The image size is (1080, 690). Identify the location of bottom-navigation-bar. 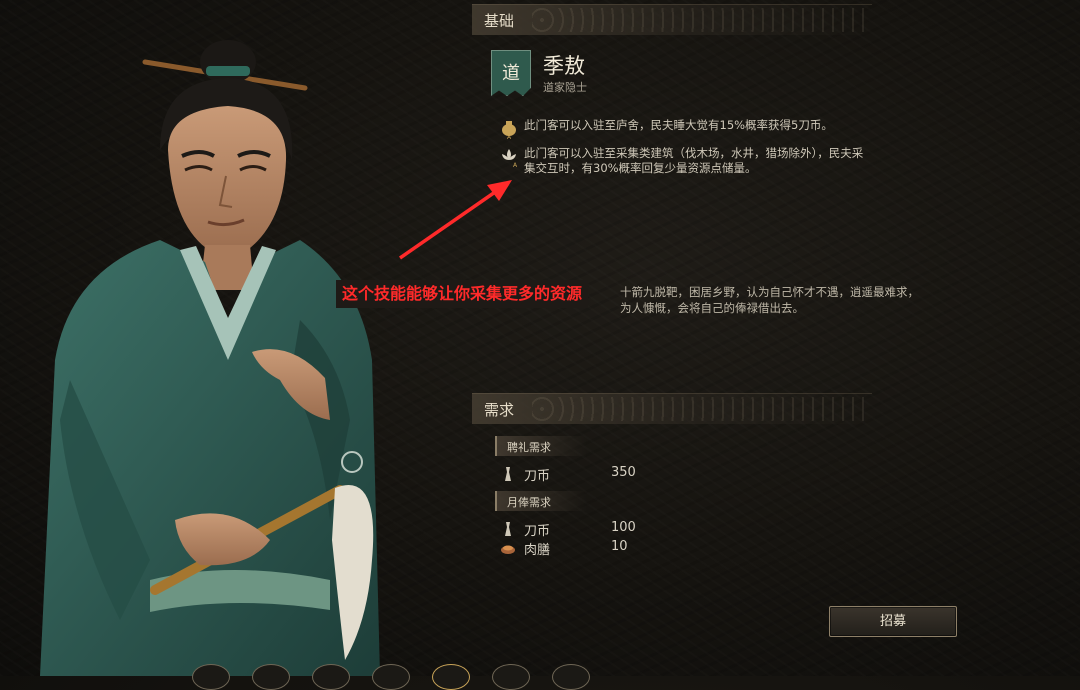
(400, 677).